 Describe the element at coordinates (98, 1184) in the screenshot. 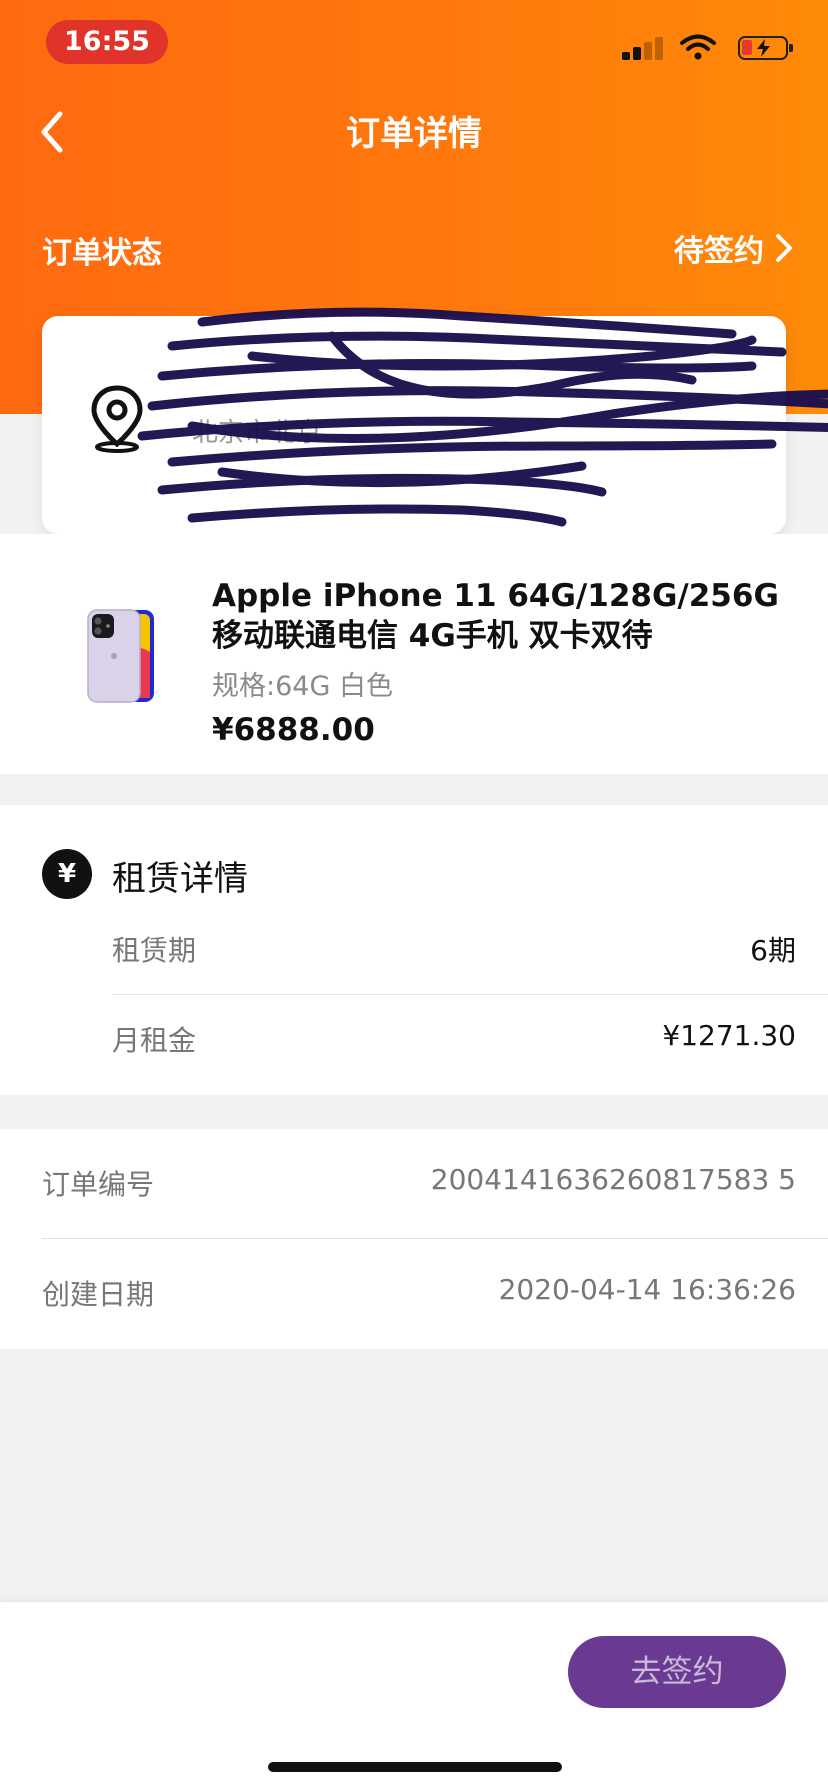

I see `order-number-label: 订单编号` at that location.